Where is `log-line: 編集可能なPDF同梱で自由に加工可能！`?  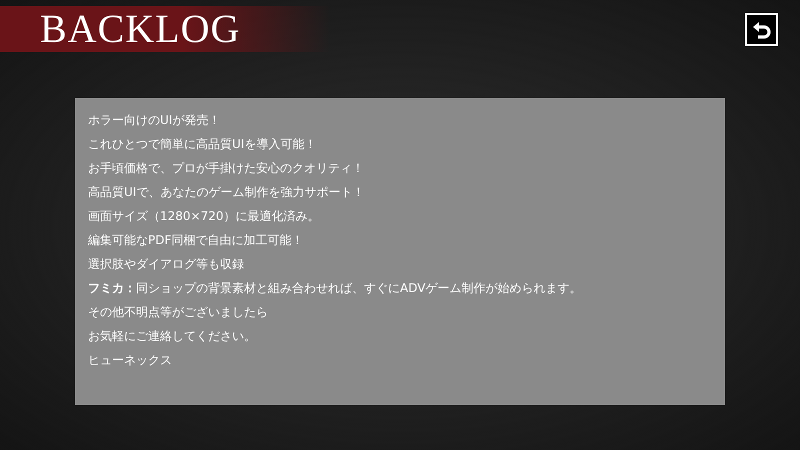
log-line: 編集可能なPDF同梱で自由に加工可能！ is located at coordinates (196, 240).